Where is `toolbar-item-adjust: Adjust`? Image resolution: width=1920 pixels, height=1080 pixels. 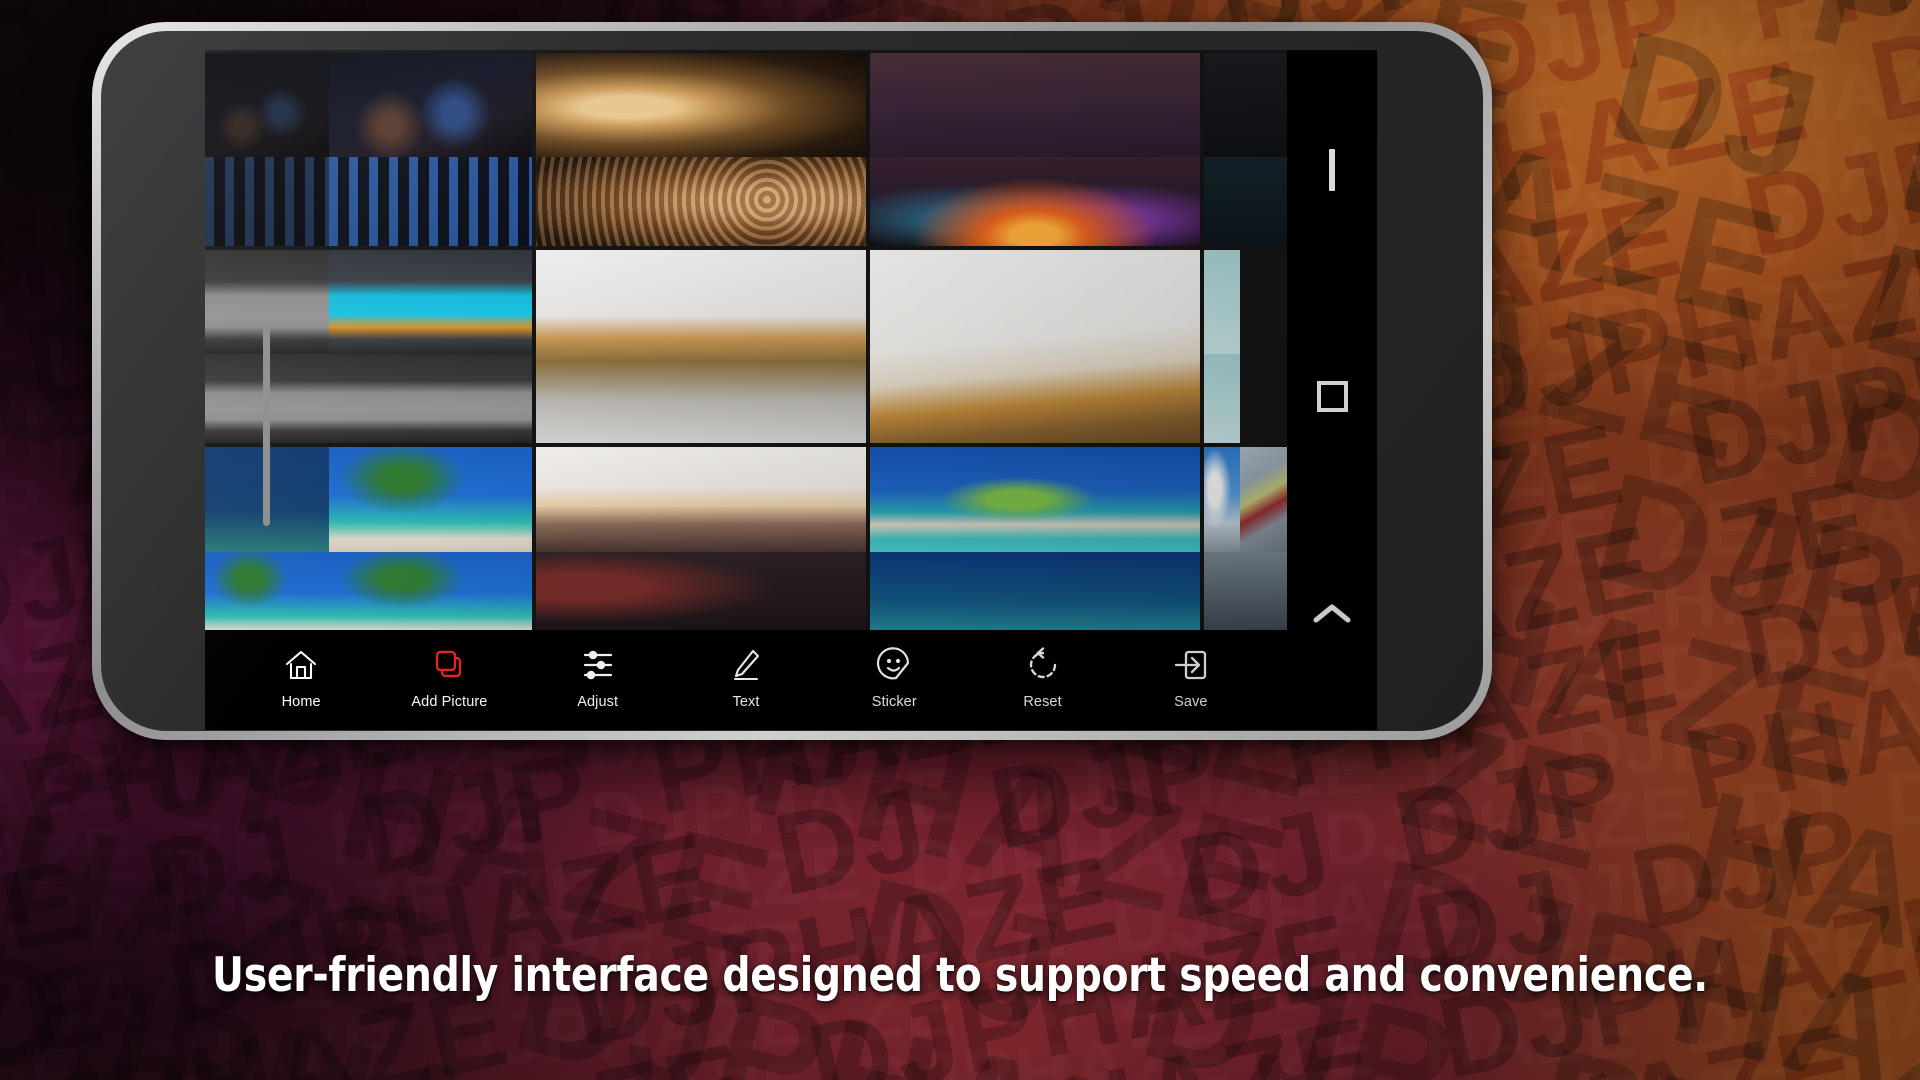
toolbar-item-adjust: Adjust is located at coordinates (598, 677).